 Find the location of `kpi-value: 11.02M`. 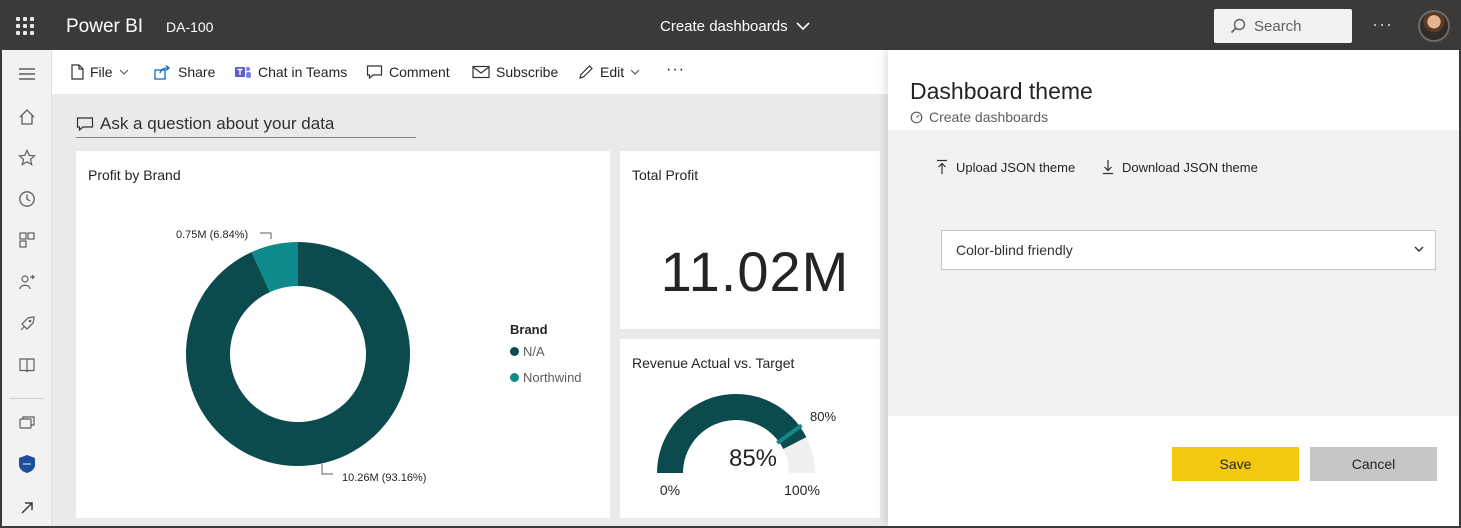

kpi-value: 11.02M is located at coordinates (755, 271).